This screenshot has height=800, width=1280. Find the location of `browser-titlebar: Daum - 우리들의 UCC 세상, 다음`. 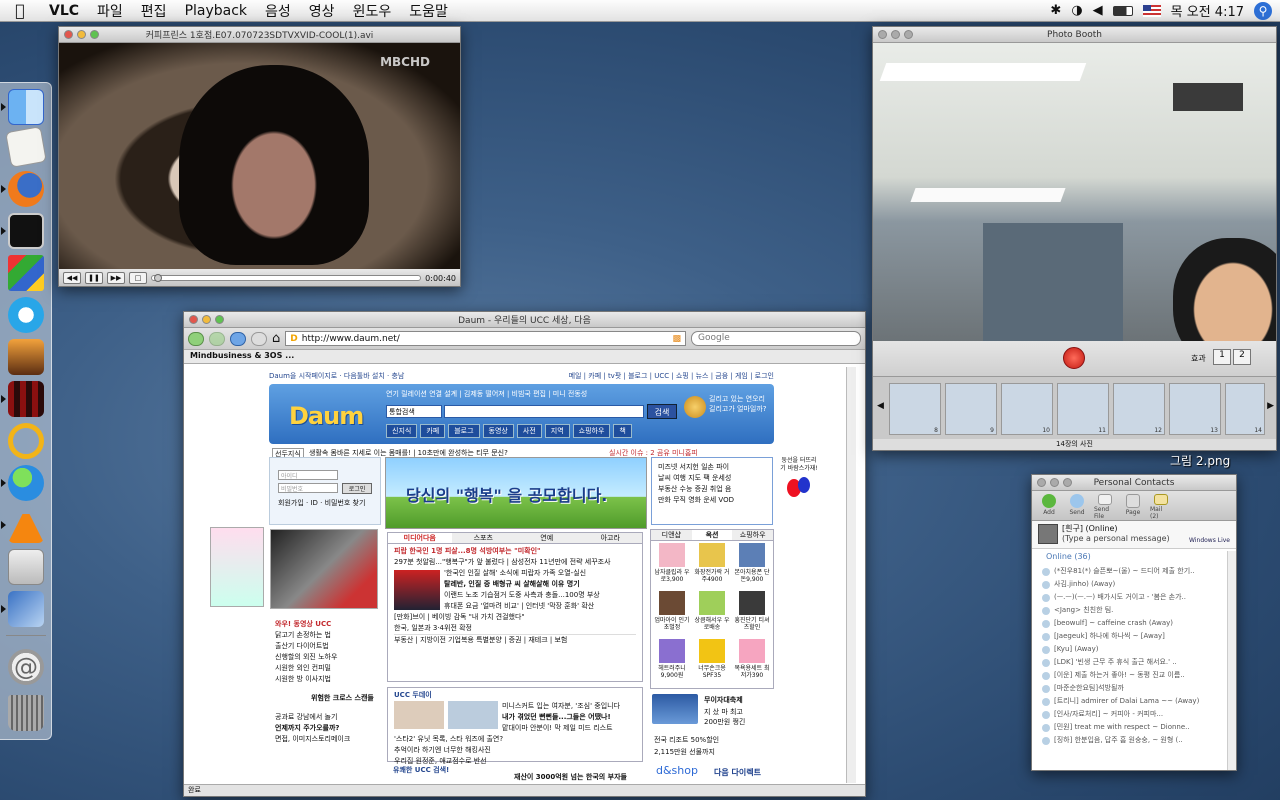

browser-titlebar: Daum - 우리들의 UCC 세상, 다음 is located at coordinates (524, 320).